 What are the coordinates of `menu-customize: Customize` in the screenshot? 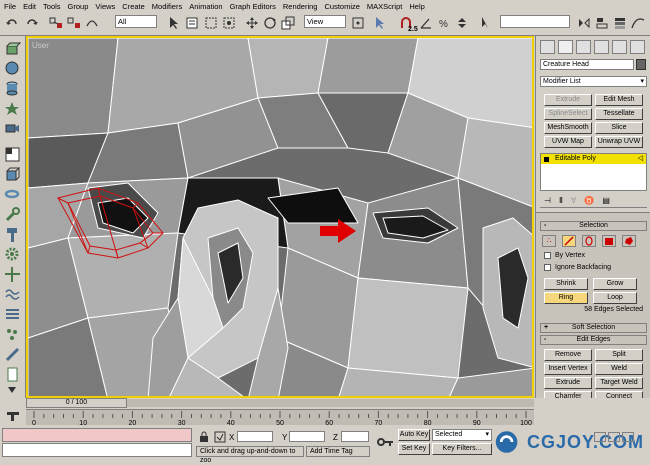 It's located at (341, 6).